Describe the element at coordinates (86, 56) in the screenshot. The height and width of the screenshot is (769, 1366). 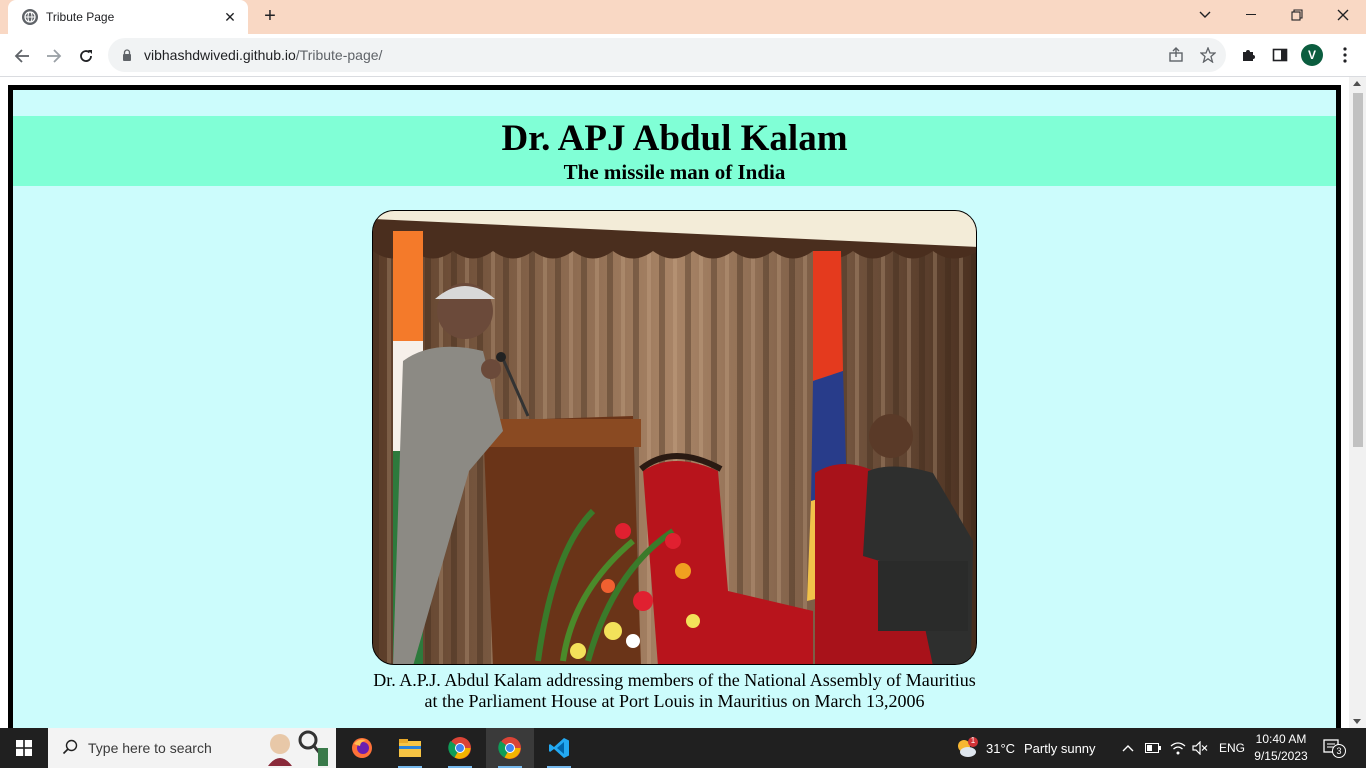
I see `reload-icon` at that location.